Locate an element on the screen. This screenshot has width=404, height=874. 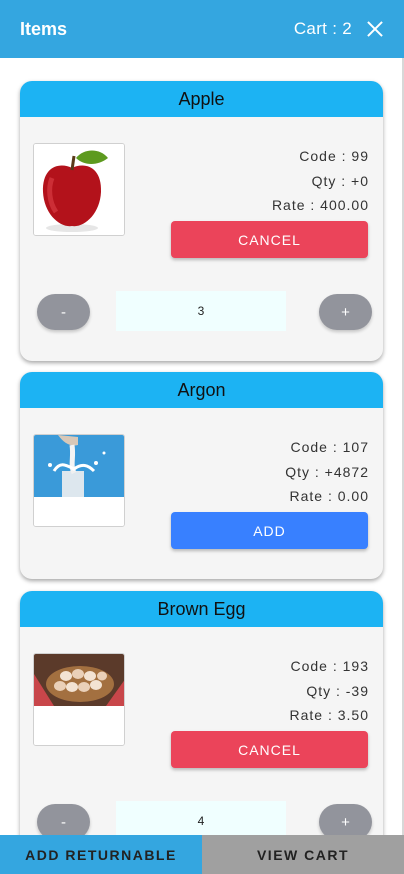
add-button: ADD is located at coordinates (269, 530).